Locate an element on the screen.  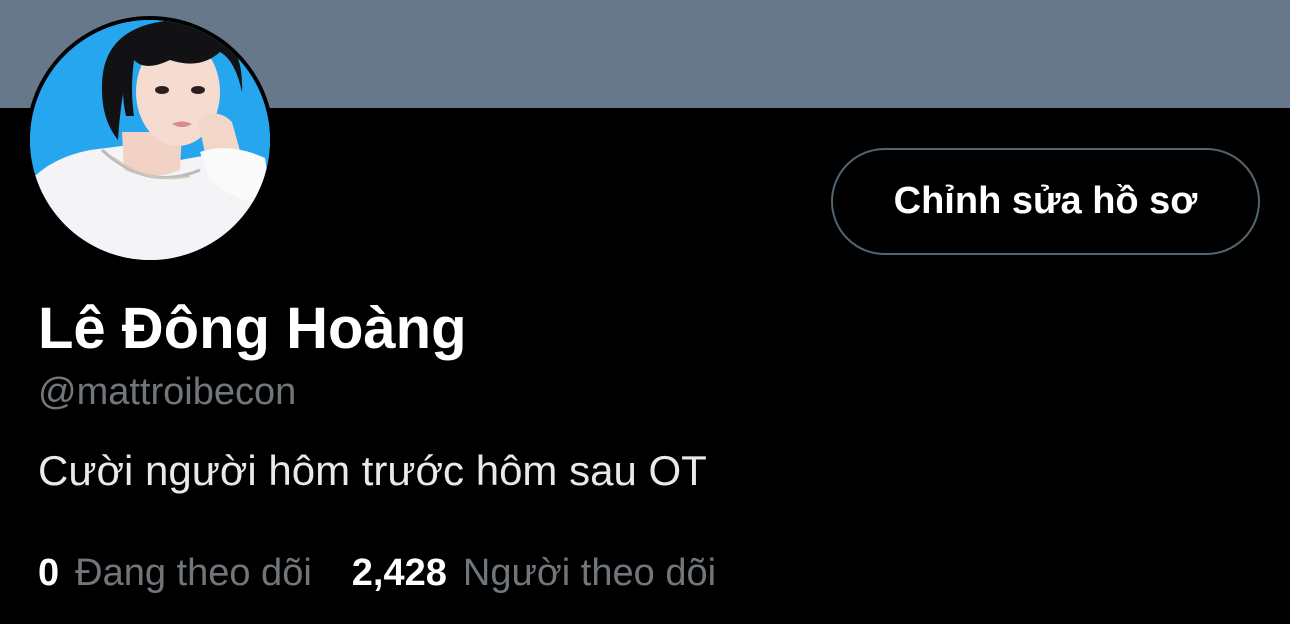
profile-bio: Cười người hôm trước hôm sau OT is located at coordinates (372, 470).